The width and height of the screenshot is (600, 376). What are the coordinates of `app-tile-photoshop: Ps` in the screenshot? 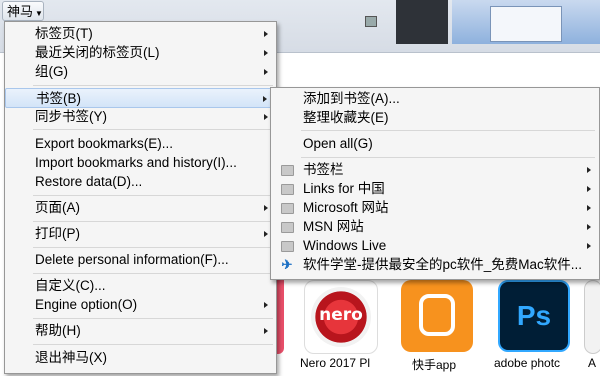 It's located at (534, 316).